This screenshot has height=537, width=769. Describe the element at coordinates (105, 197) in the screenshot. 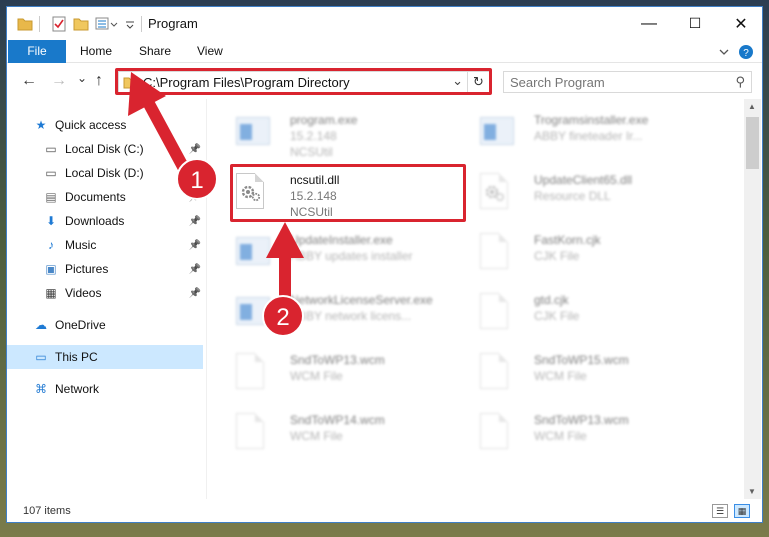

I see `sidebar-item: ▤ Documents 📌` at that location.